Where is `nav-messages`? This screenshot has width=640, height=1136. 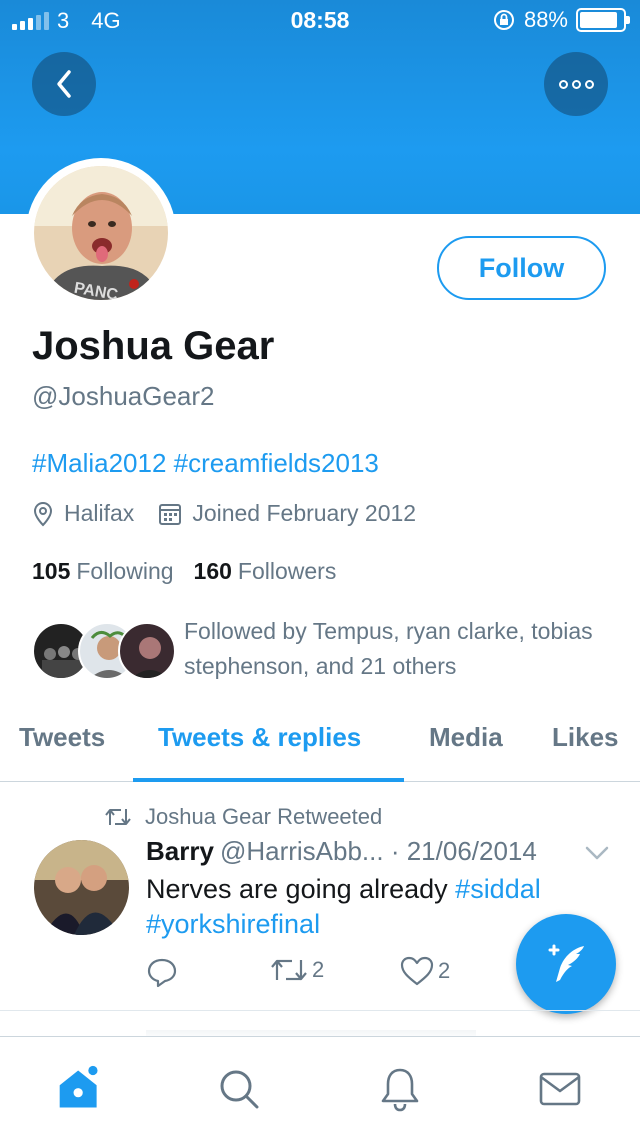
nav-messages is located at coordinates (560, 1089).